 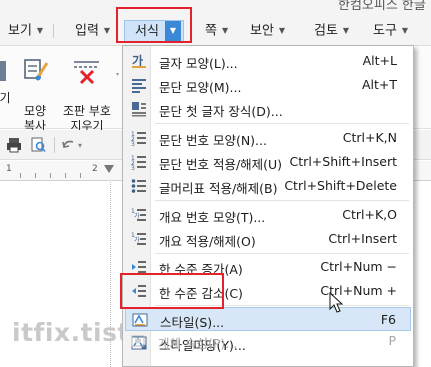 What do you see at coordinates (358, 266) in the screenshot?
I see `menu-item-shortcut: Ctrl+Num −` at bounding box center [358, 266].